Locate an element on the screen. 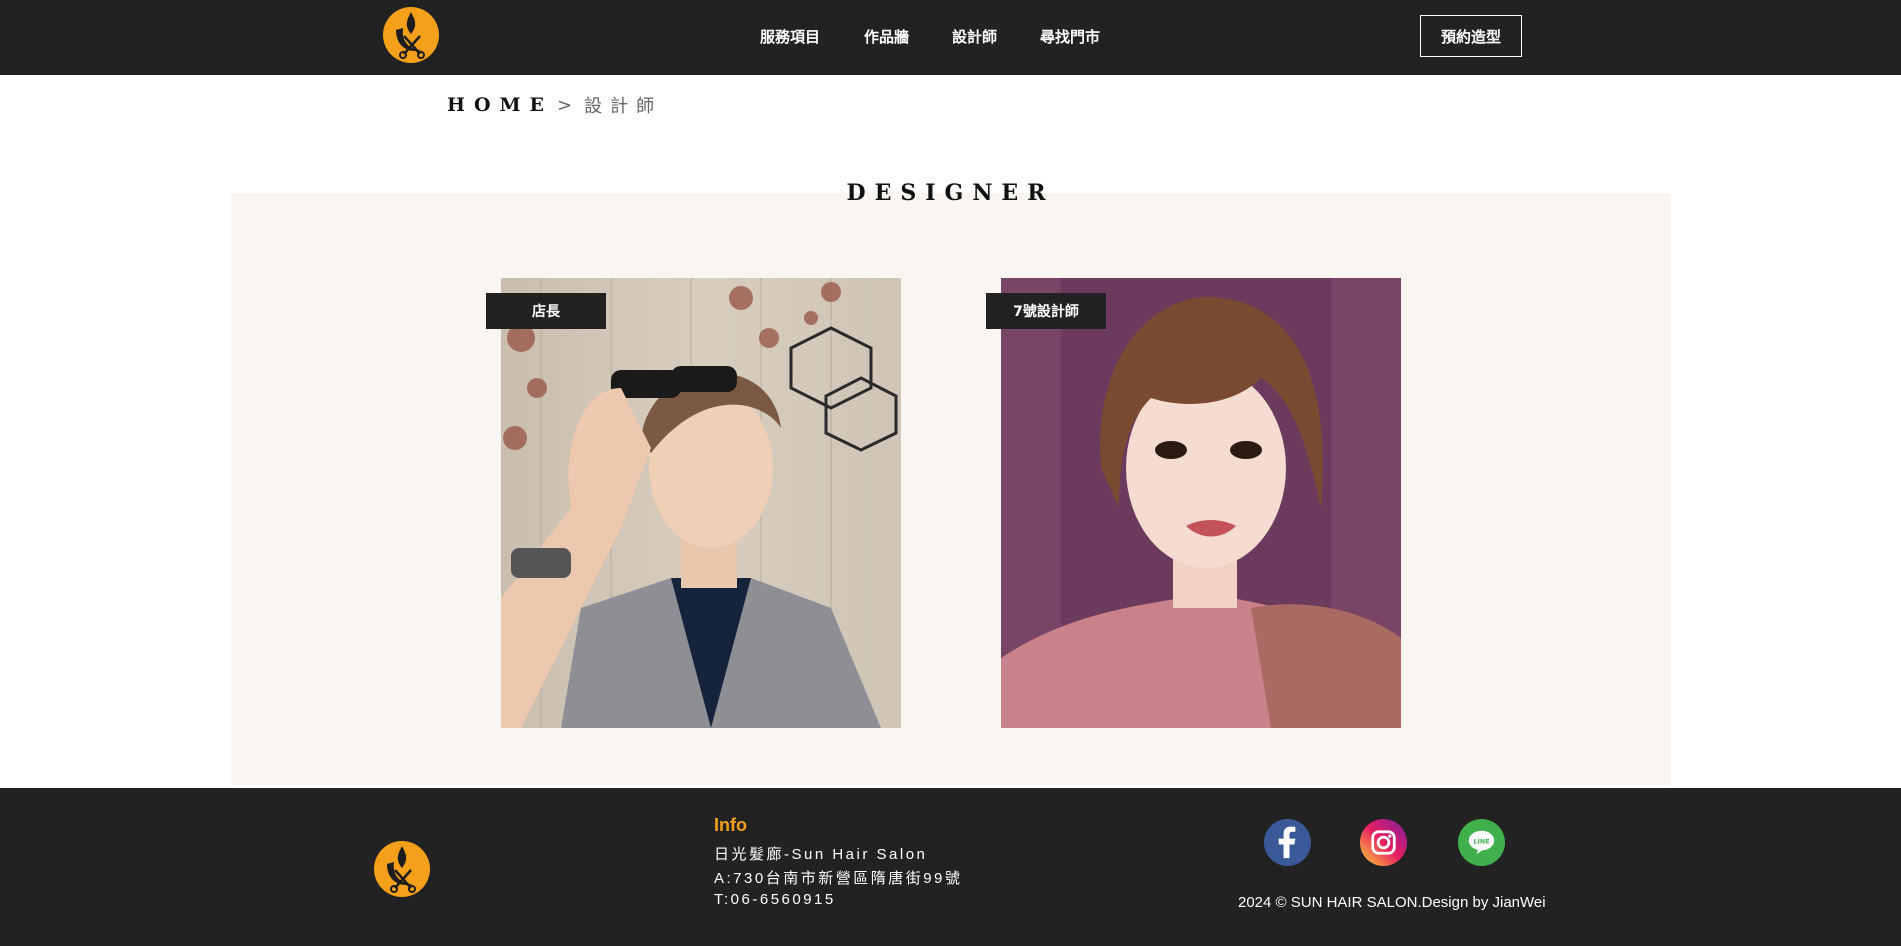 This screenshot has height=946, width=1901. designer-card-manager is located at coordinates (701, 503).